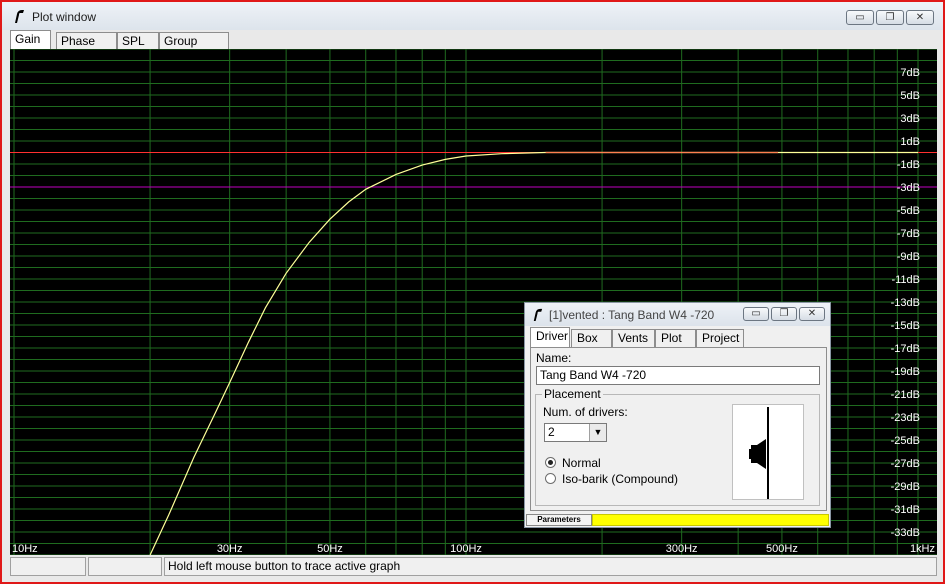 Image resolution: width=945 pixels, height=584 pixels. I want to click on y-tick-label: -27dB, so click(905, 464).